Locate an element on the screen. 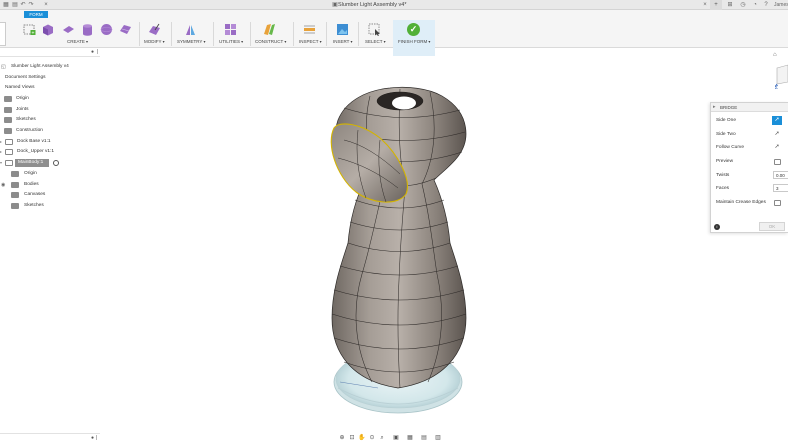 The width and height of the screenshot is (788, 444). tab-close-icon: × is located at coordinates (705, 5).